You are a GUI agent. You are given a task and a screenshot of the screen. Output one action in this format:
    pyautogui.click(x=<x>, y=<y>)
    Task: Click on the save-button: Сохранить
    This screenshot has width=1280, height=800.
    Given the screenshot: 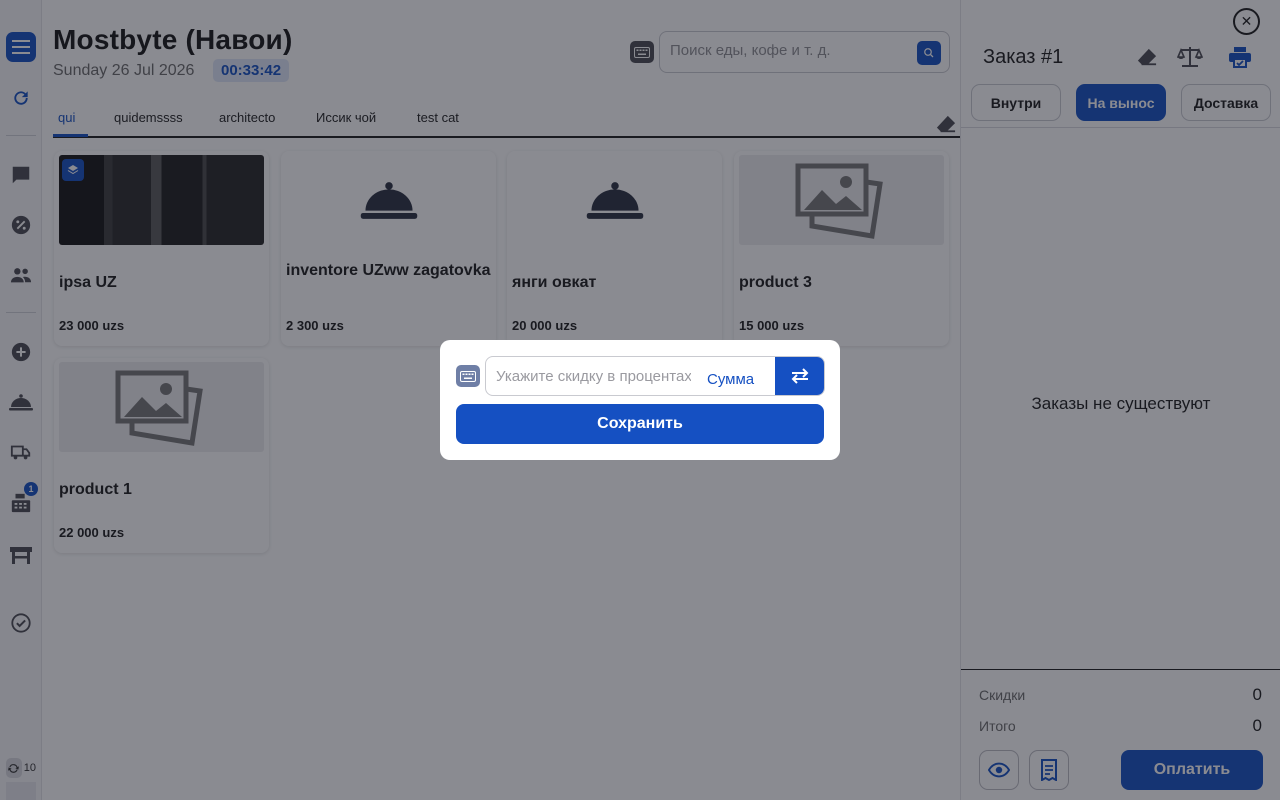 What is the action you would take?
    pyautogui.click(x=640, y=424)
    